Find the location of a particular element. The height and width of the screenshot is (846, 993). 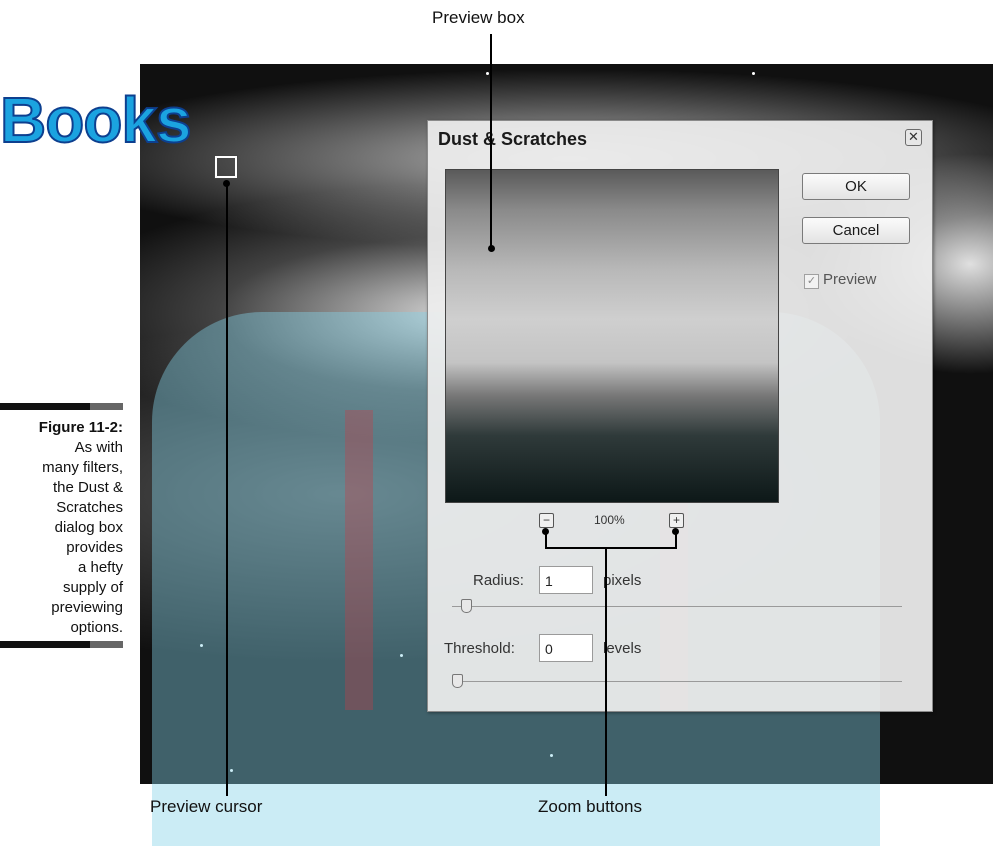

dialog-title: Dust & Scratches is located at coordinates (513, 139).